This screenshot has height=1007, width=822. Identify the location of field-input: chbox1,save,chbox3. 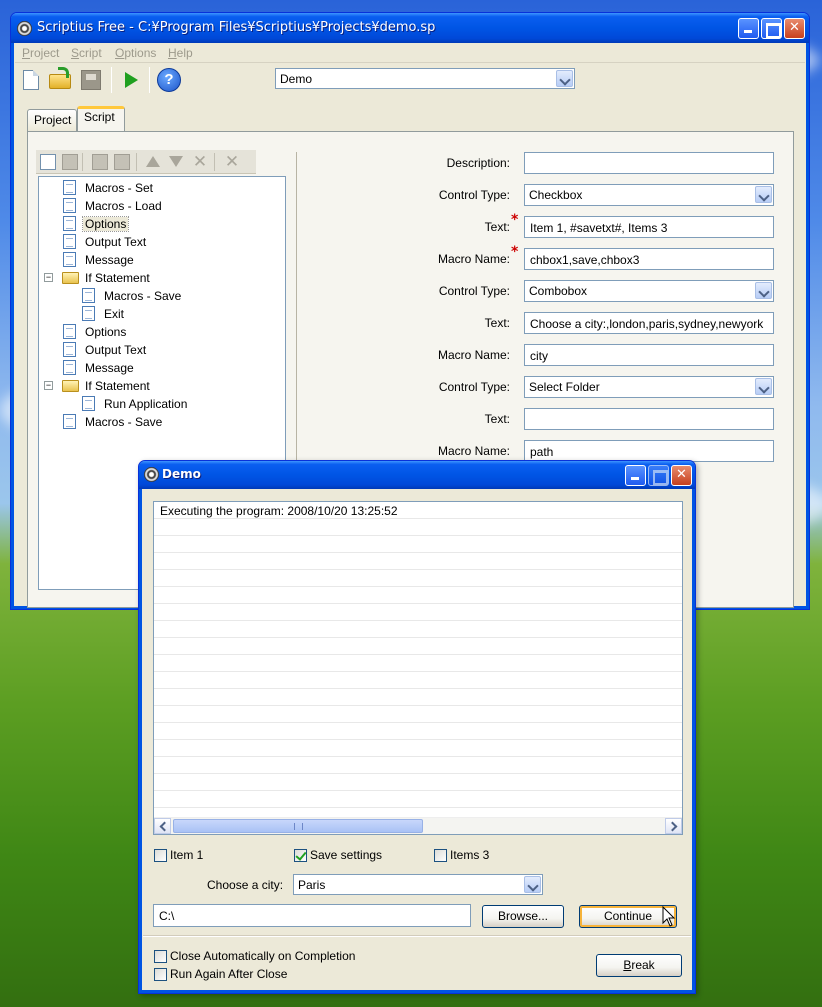
(649, 259).